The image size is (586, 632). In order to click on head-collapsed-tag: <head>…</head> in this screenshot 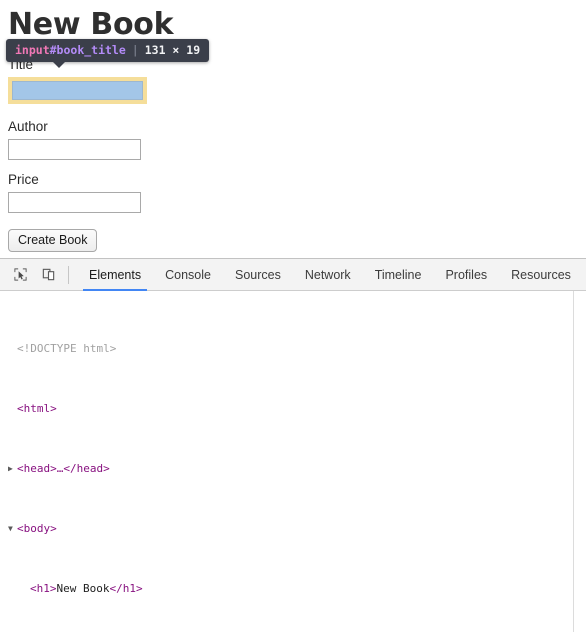, I will do `click(63, 468)`.